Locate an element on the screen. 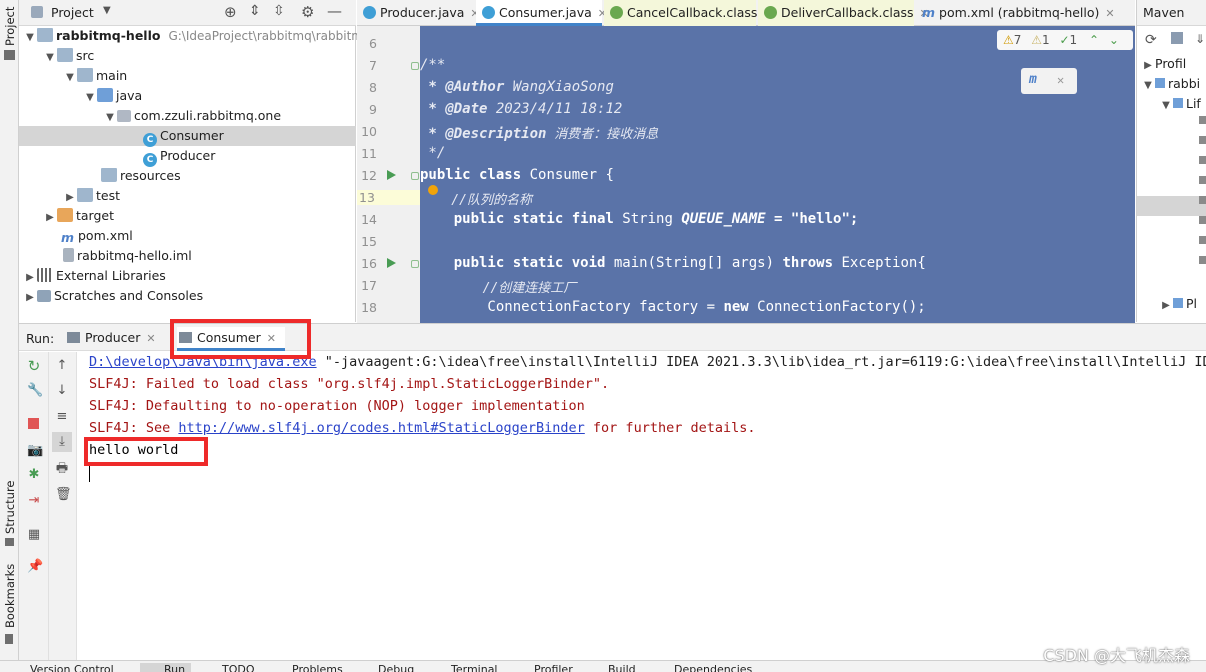  line-number: 15 is located at coordinates (369, 241).